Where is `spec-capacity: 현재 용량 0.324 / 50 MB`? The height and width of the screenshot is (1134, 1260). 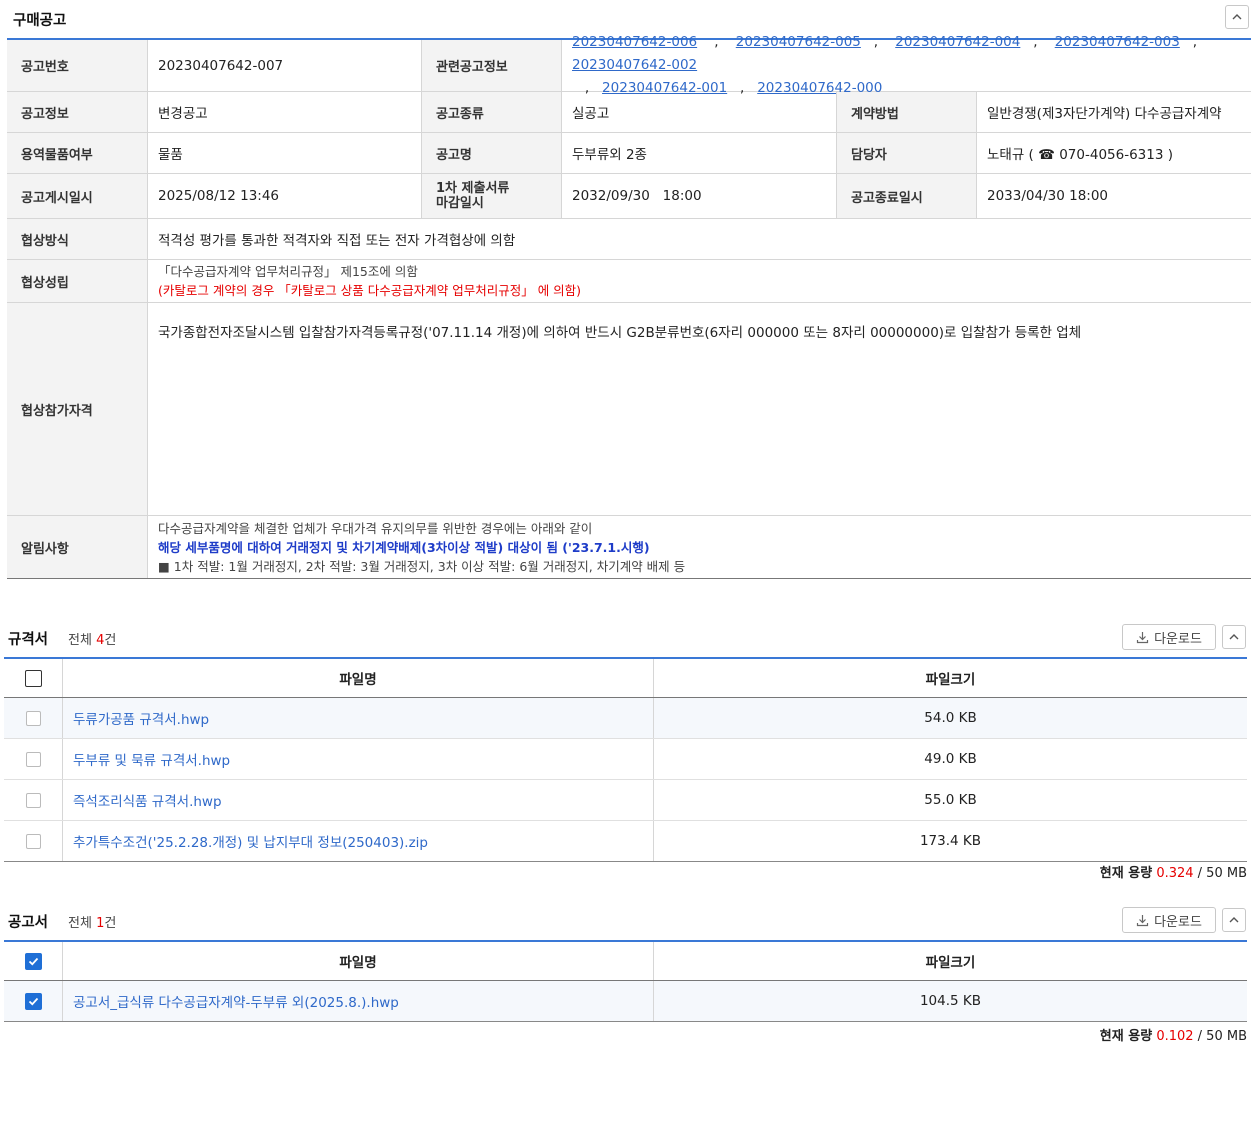 spec-capacity: 현재 용량 0.324 / 50 MB is located at coordinates (1173, 873).